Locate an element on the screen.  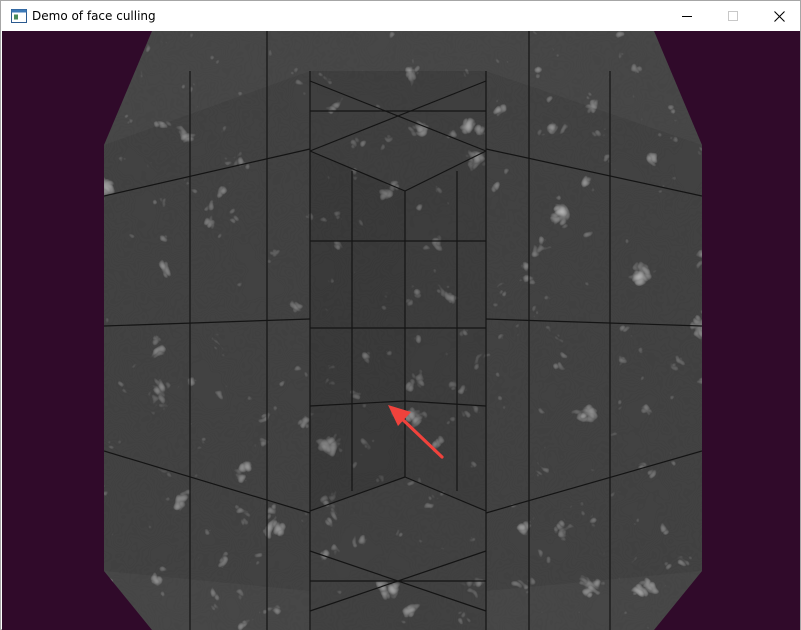
close-icon is located at coordinates (779, 16).